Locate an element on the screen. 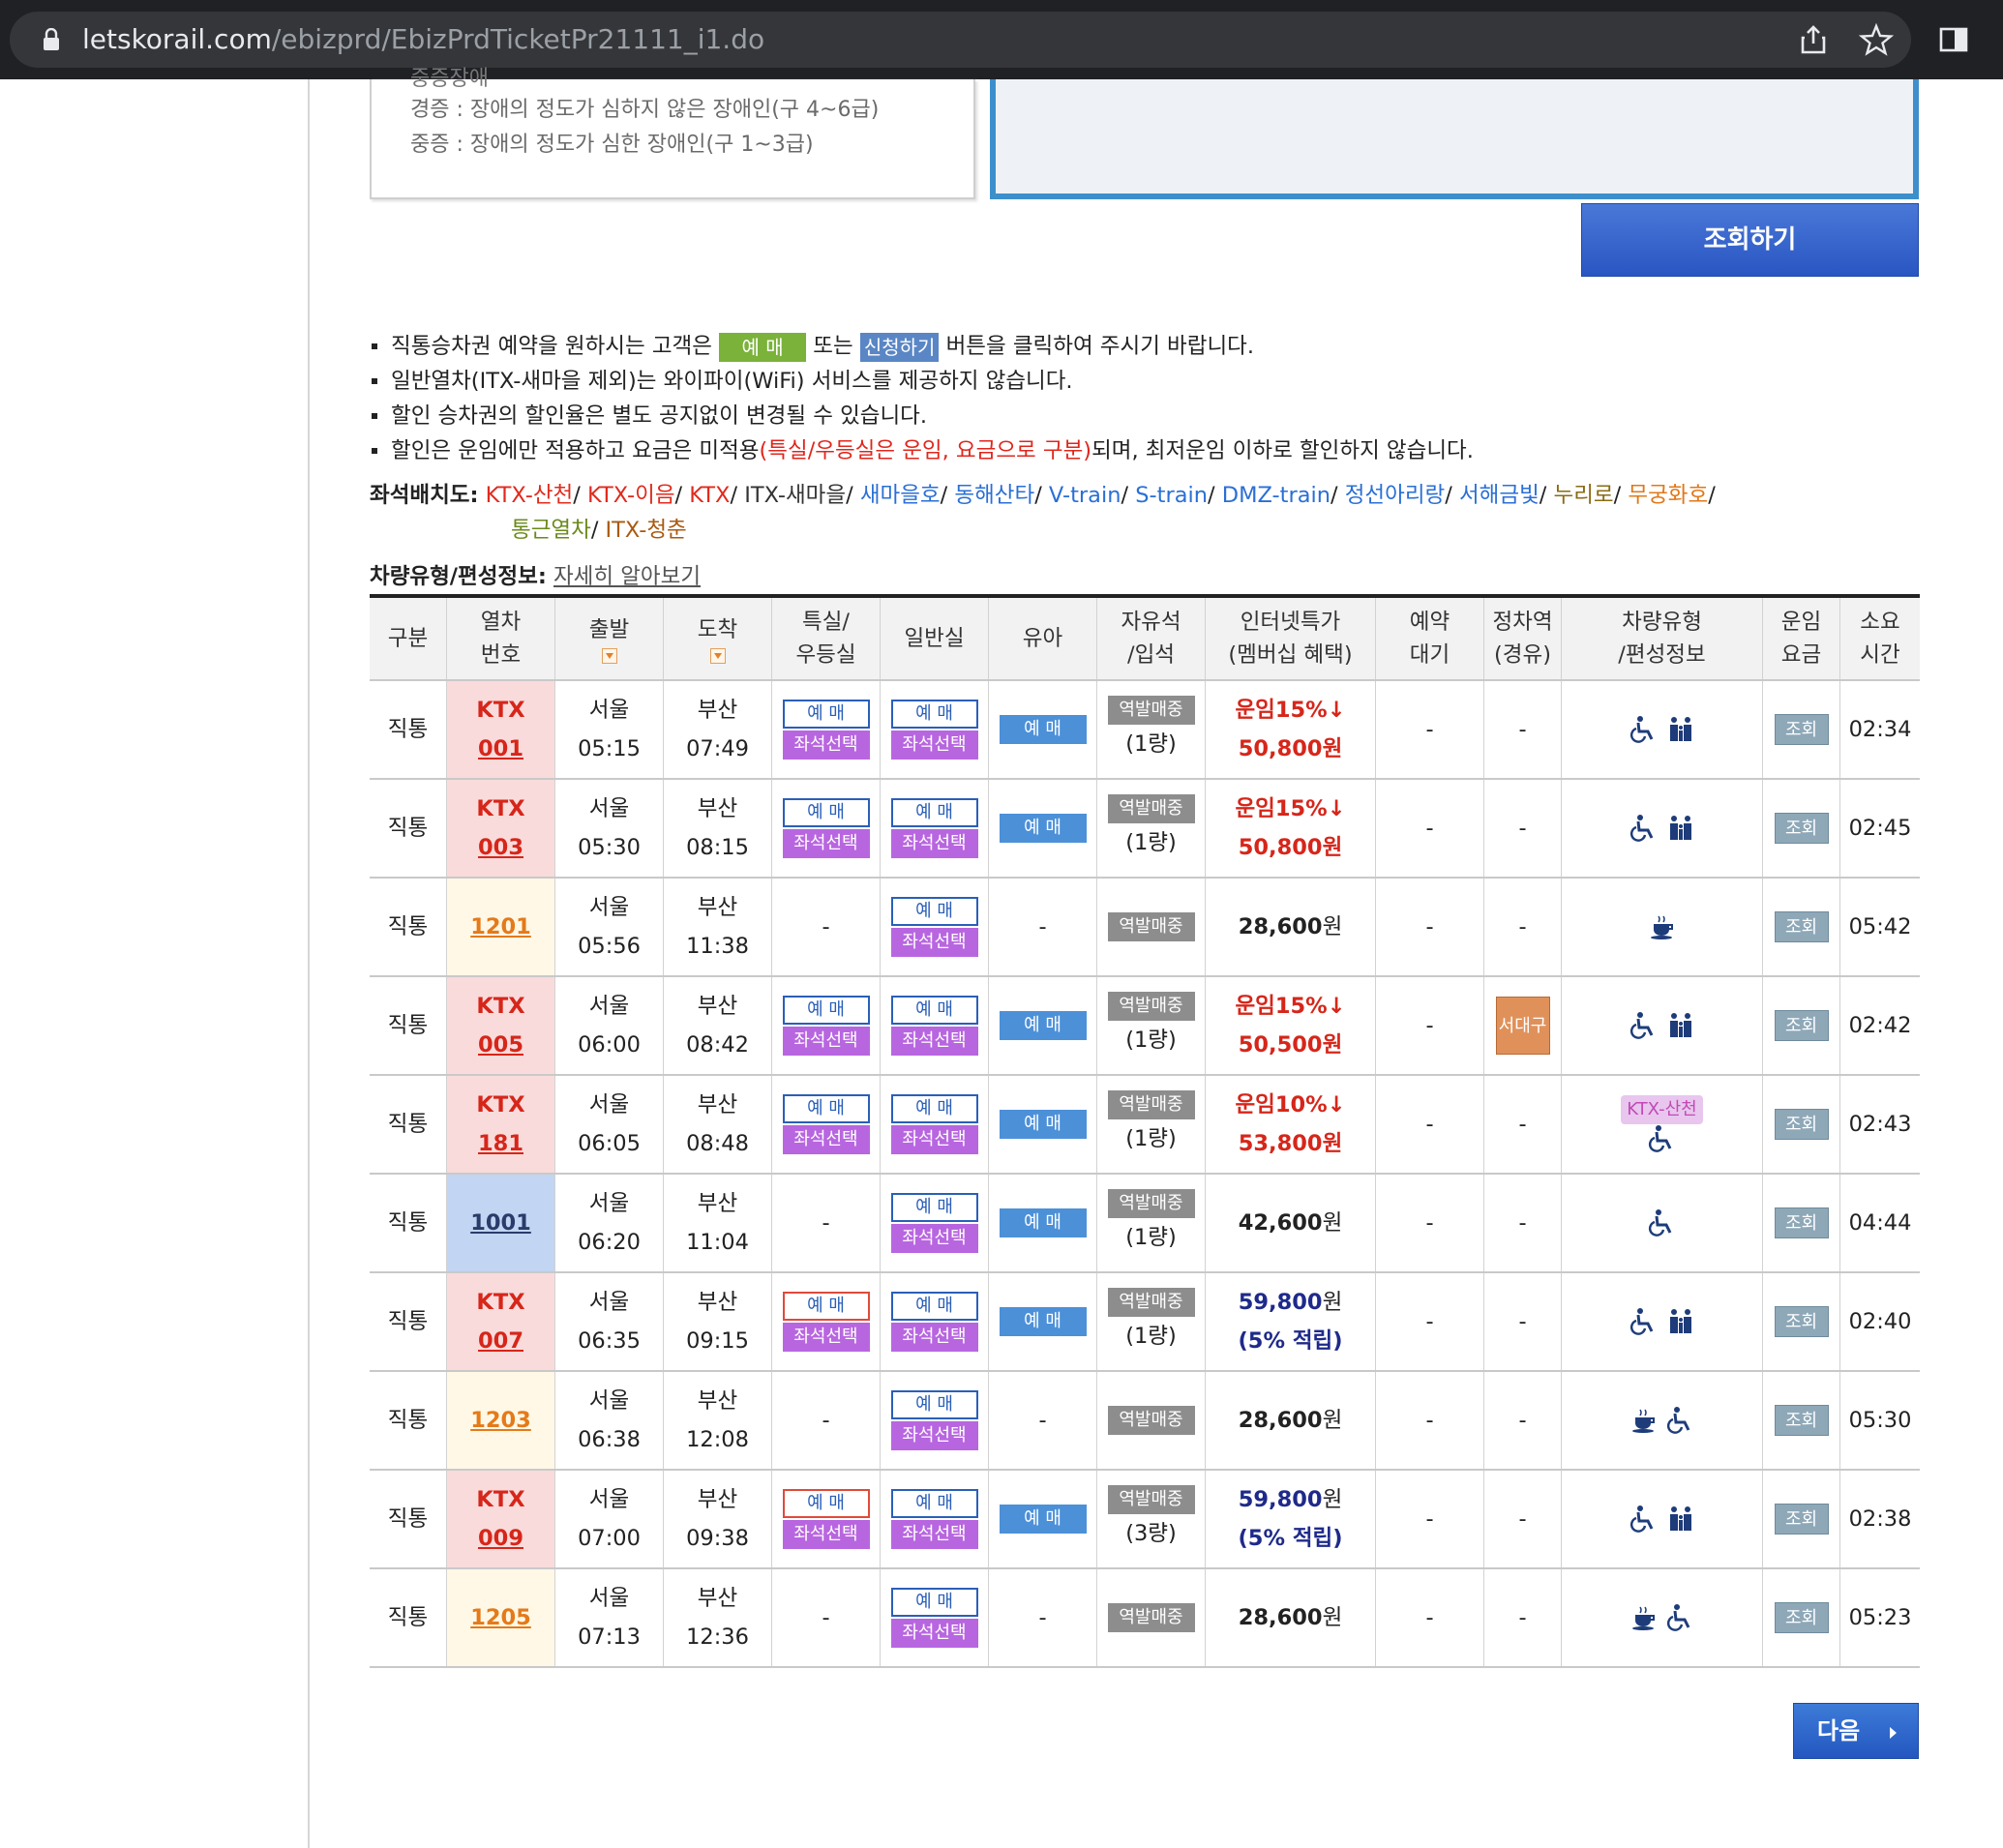  cell-arrival: 부산 07:49 is located at coordinates (718, 729).